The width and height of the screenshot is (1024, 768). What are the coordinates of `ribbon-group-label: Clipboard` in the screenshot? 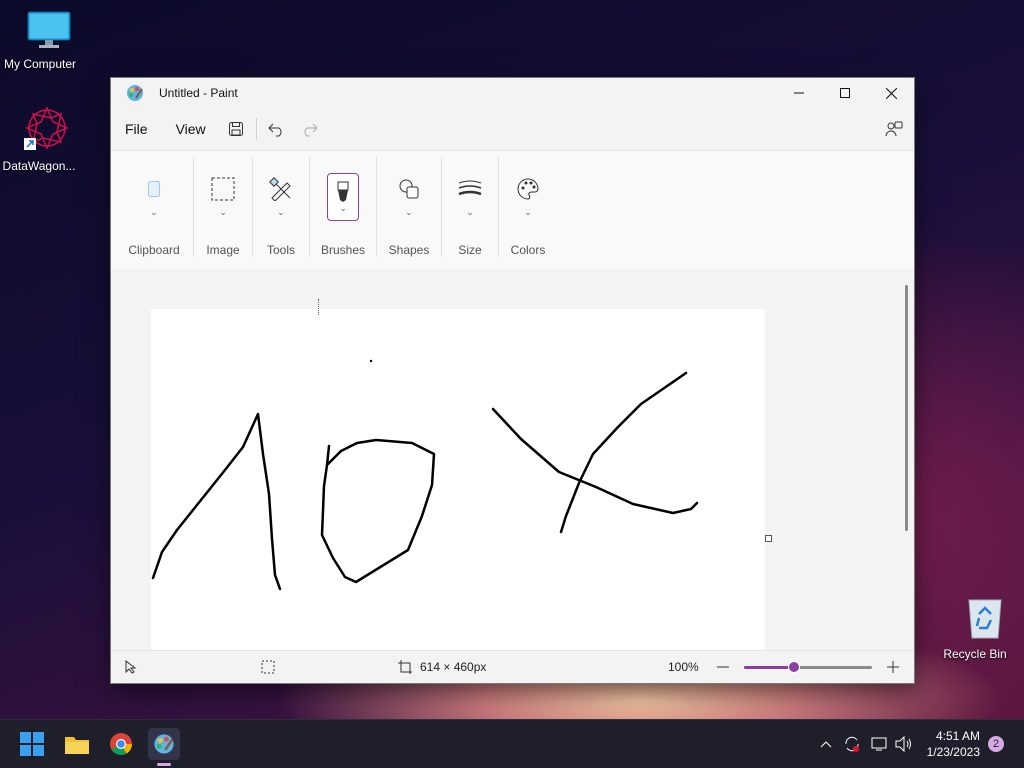 It's located at (154, 250).